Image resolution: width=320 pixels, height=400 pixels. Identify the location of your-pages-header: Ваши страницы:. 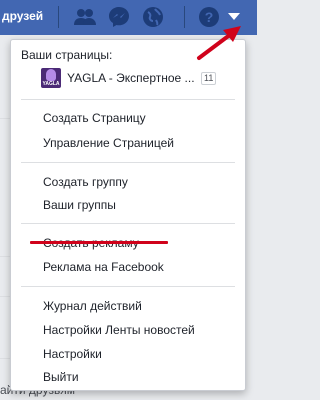
(67, 55).